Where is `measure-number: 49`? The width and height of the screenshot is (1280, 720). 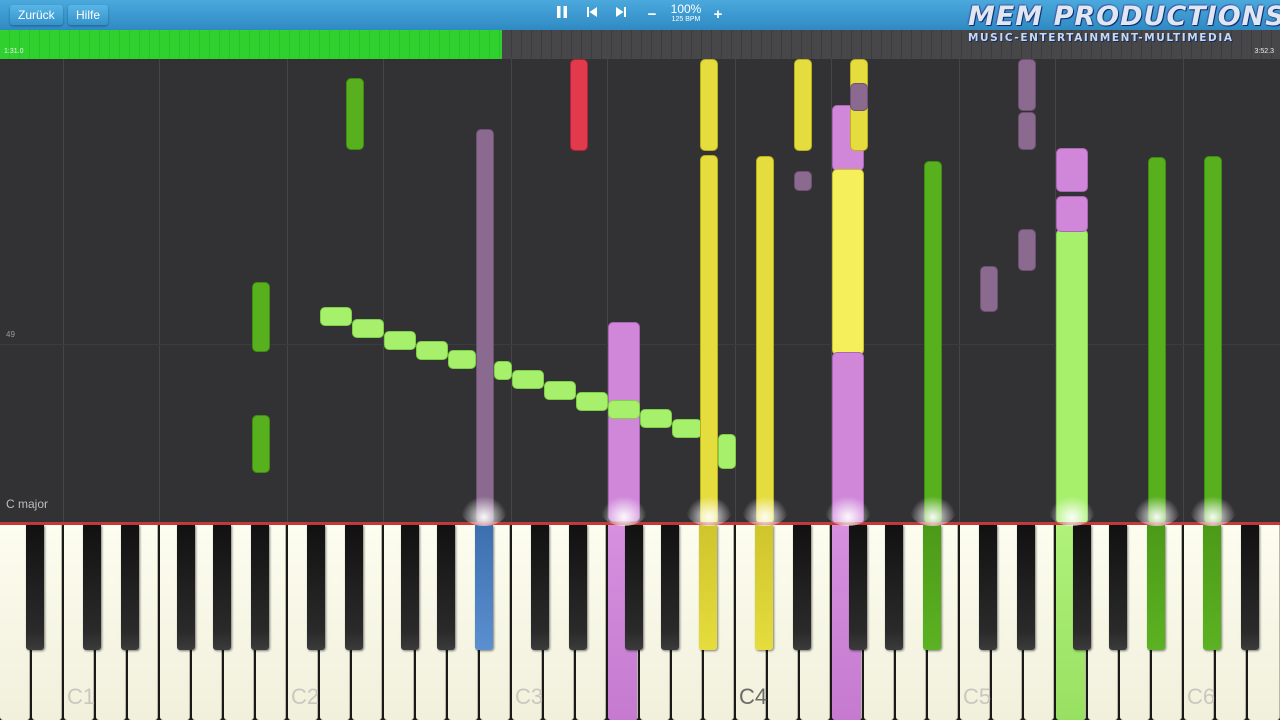 measure-number: 49 is located at coordinates (10, 334).